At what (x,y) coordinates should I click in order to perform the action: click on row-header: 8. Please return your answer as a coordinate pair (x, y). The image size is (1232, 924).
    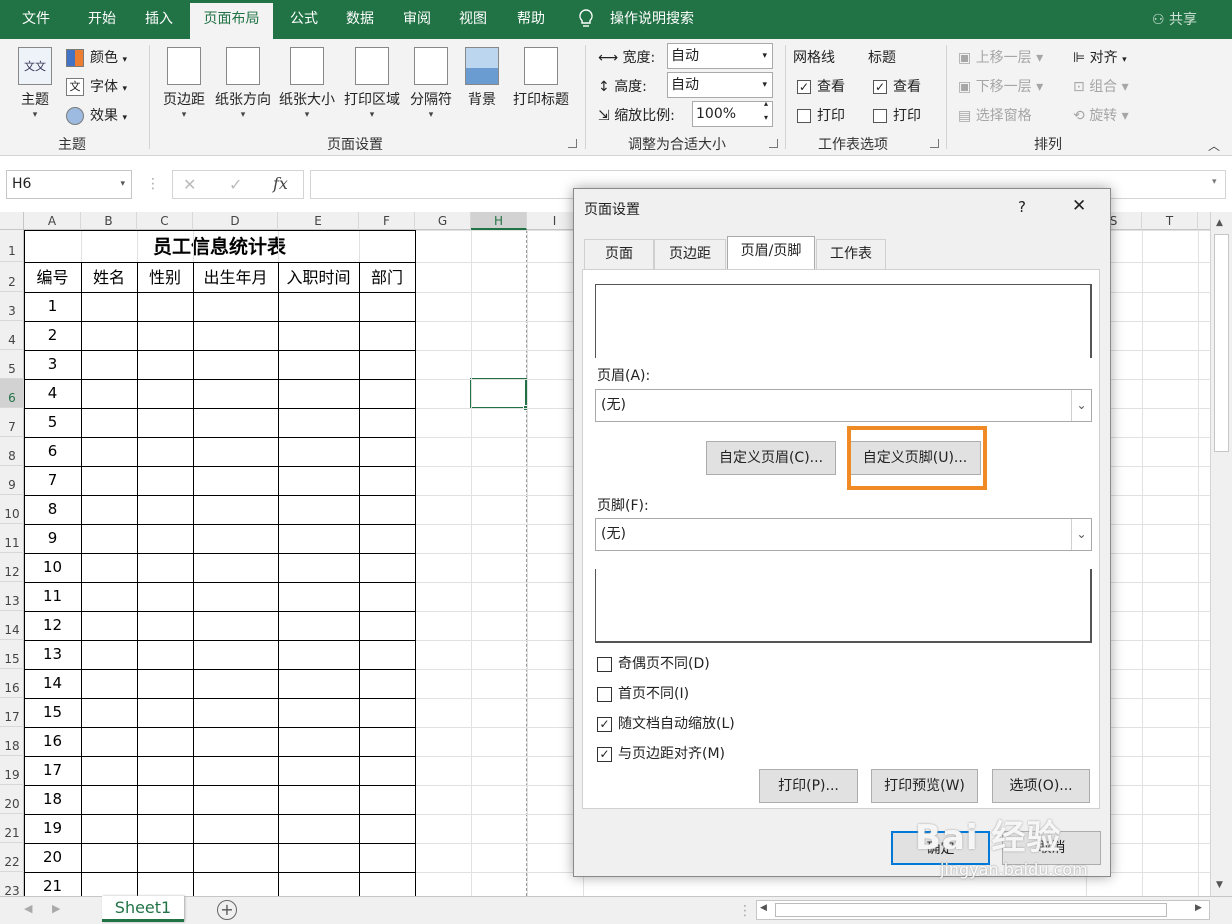
    Looking at the image, I should click on (12, 451).